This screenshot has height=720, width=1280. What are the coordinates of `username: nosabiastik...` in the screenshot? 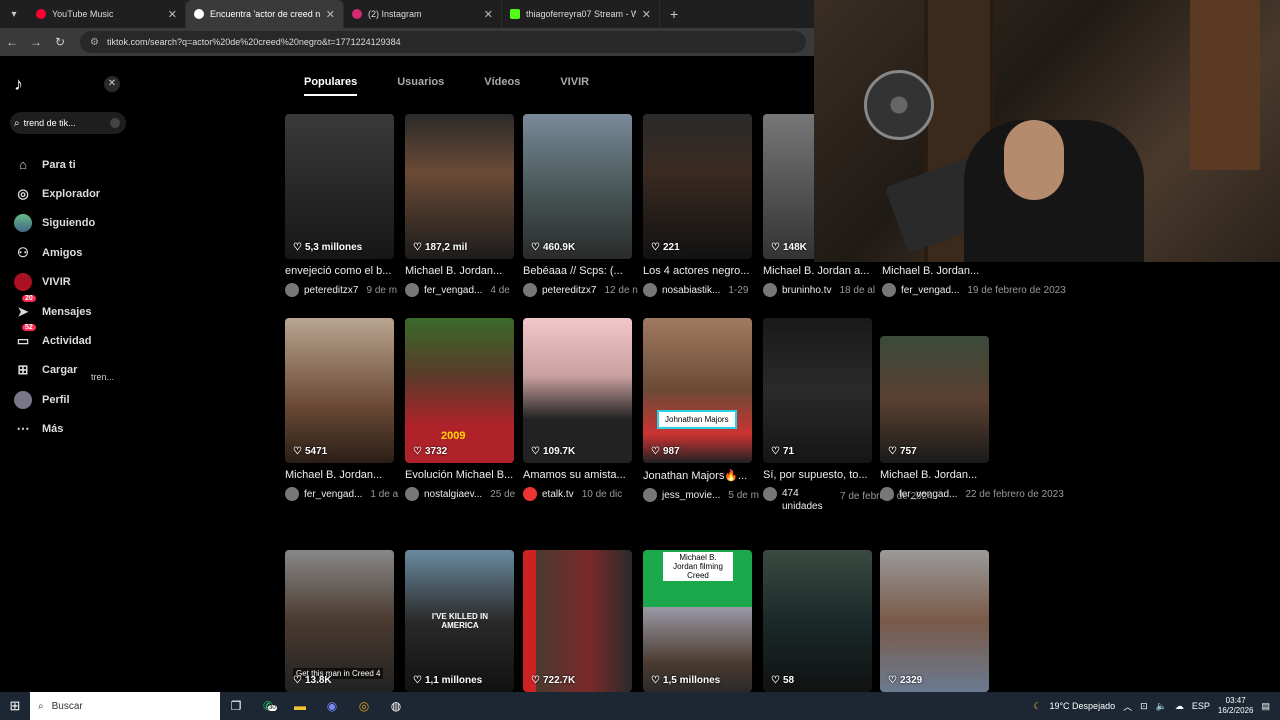 It's located at (691, 290).